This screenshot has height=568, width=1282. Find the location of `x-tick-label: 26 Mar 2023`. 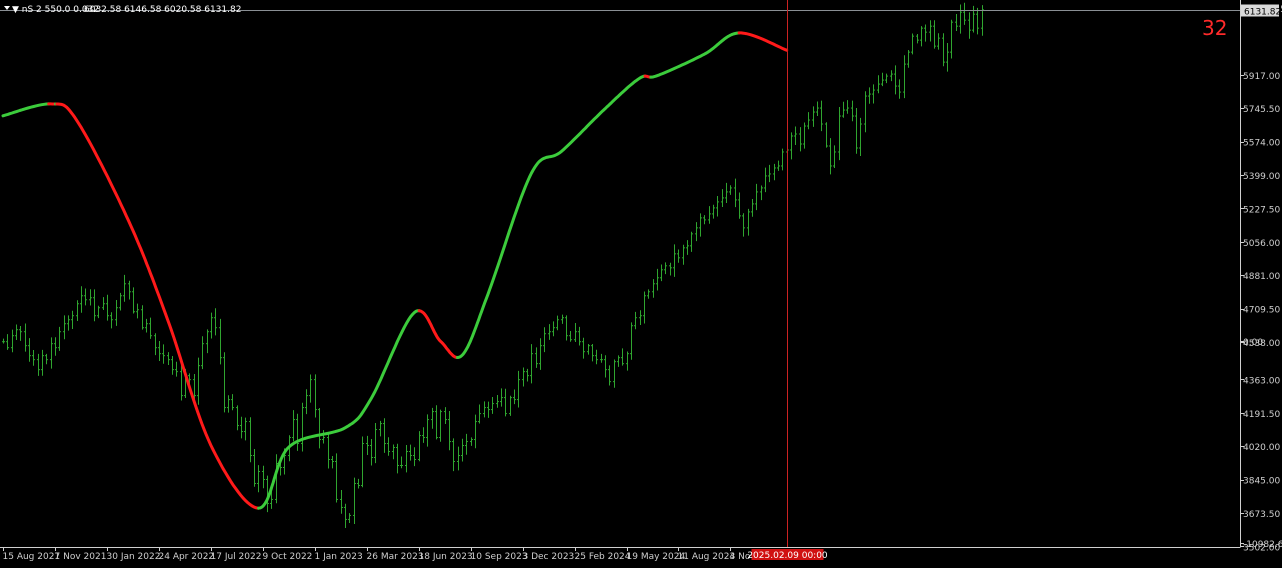

x-tick-label: 26 Mar 2023 is located at coordinates (395, 557).